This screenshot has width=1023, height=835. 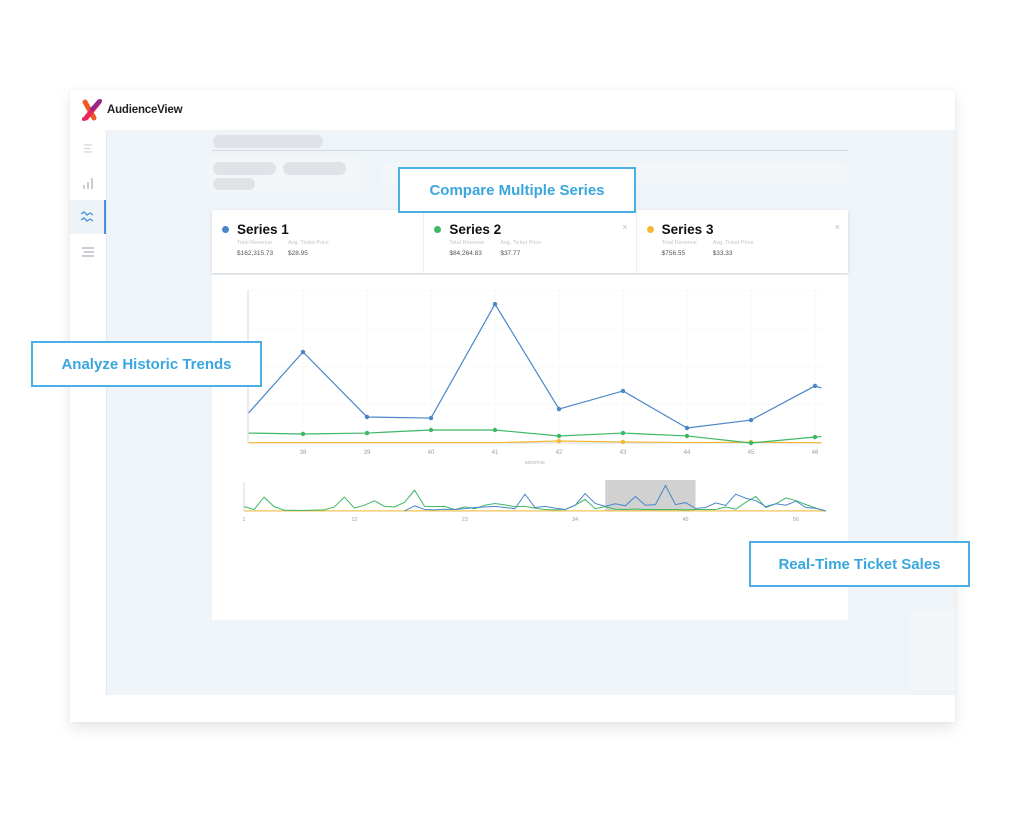 I want to click on mini-x-tick-label: 1, so click(x=243, y=520).